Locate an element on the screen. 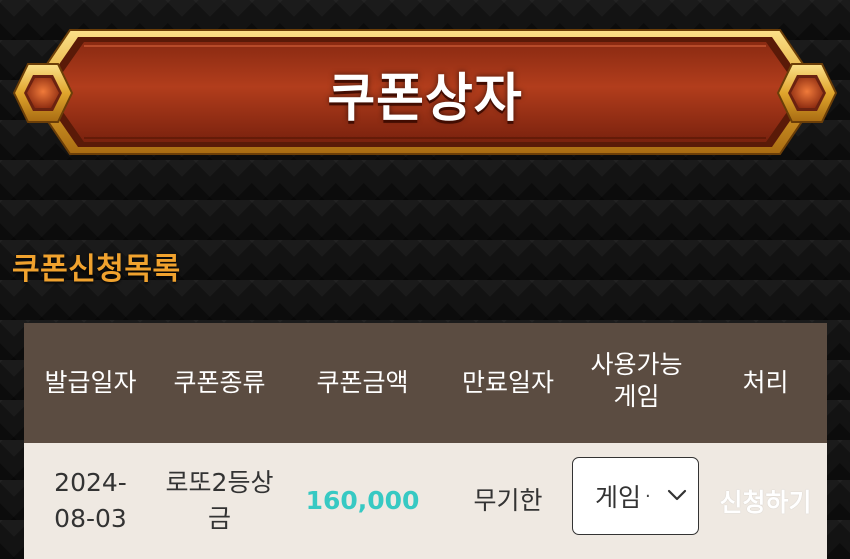  game-select: 게임 · is located at coordinates (635, 496).